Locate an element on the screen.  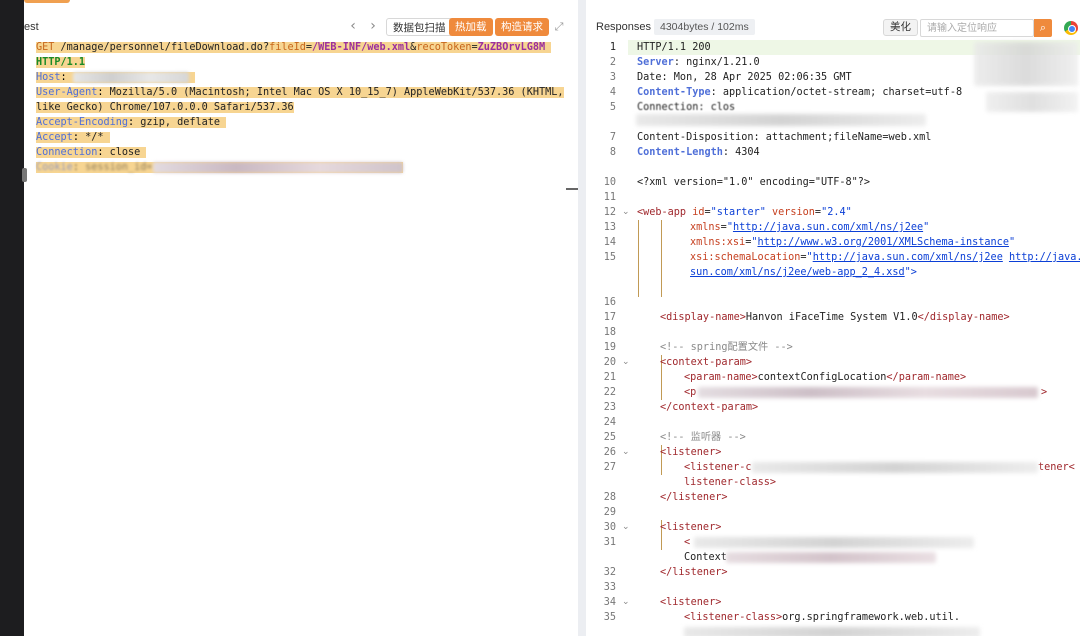
text-cursor is located at coordinates (572, 189).